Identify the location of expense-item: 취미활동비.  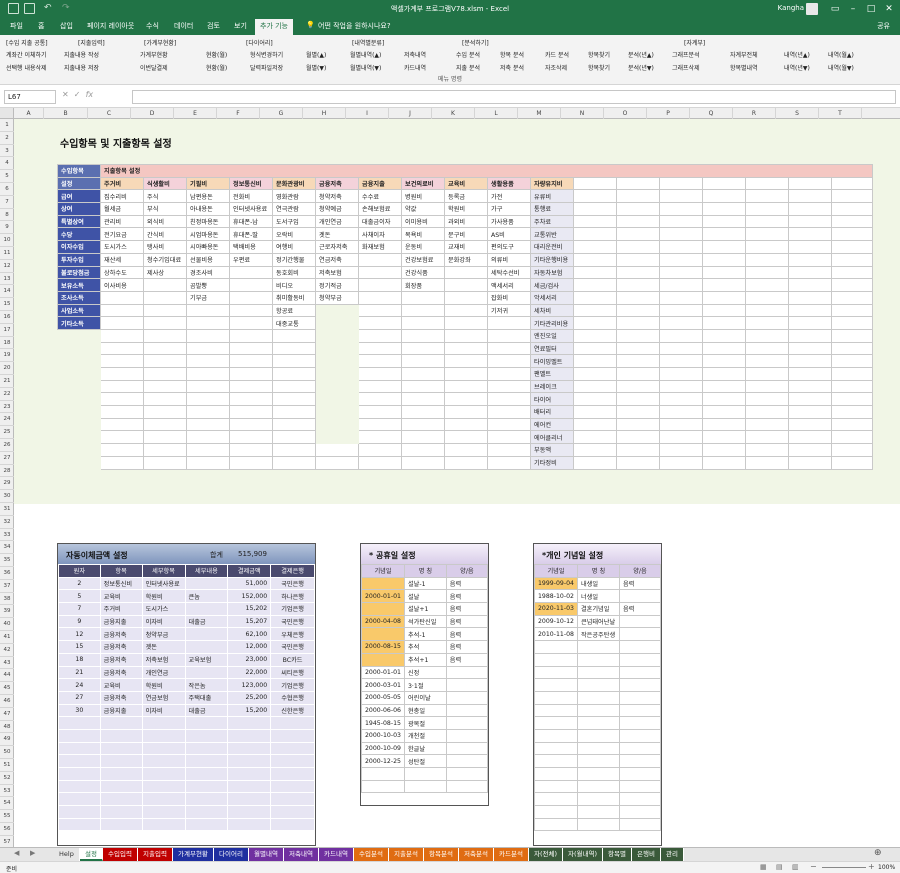
(294, 297).